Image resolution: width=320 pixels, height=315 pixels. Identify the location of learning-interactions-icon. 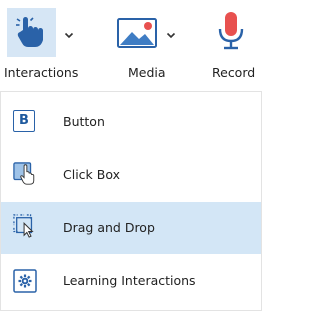
(25, 281).